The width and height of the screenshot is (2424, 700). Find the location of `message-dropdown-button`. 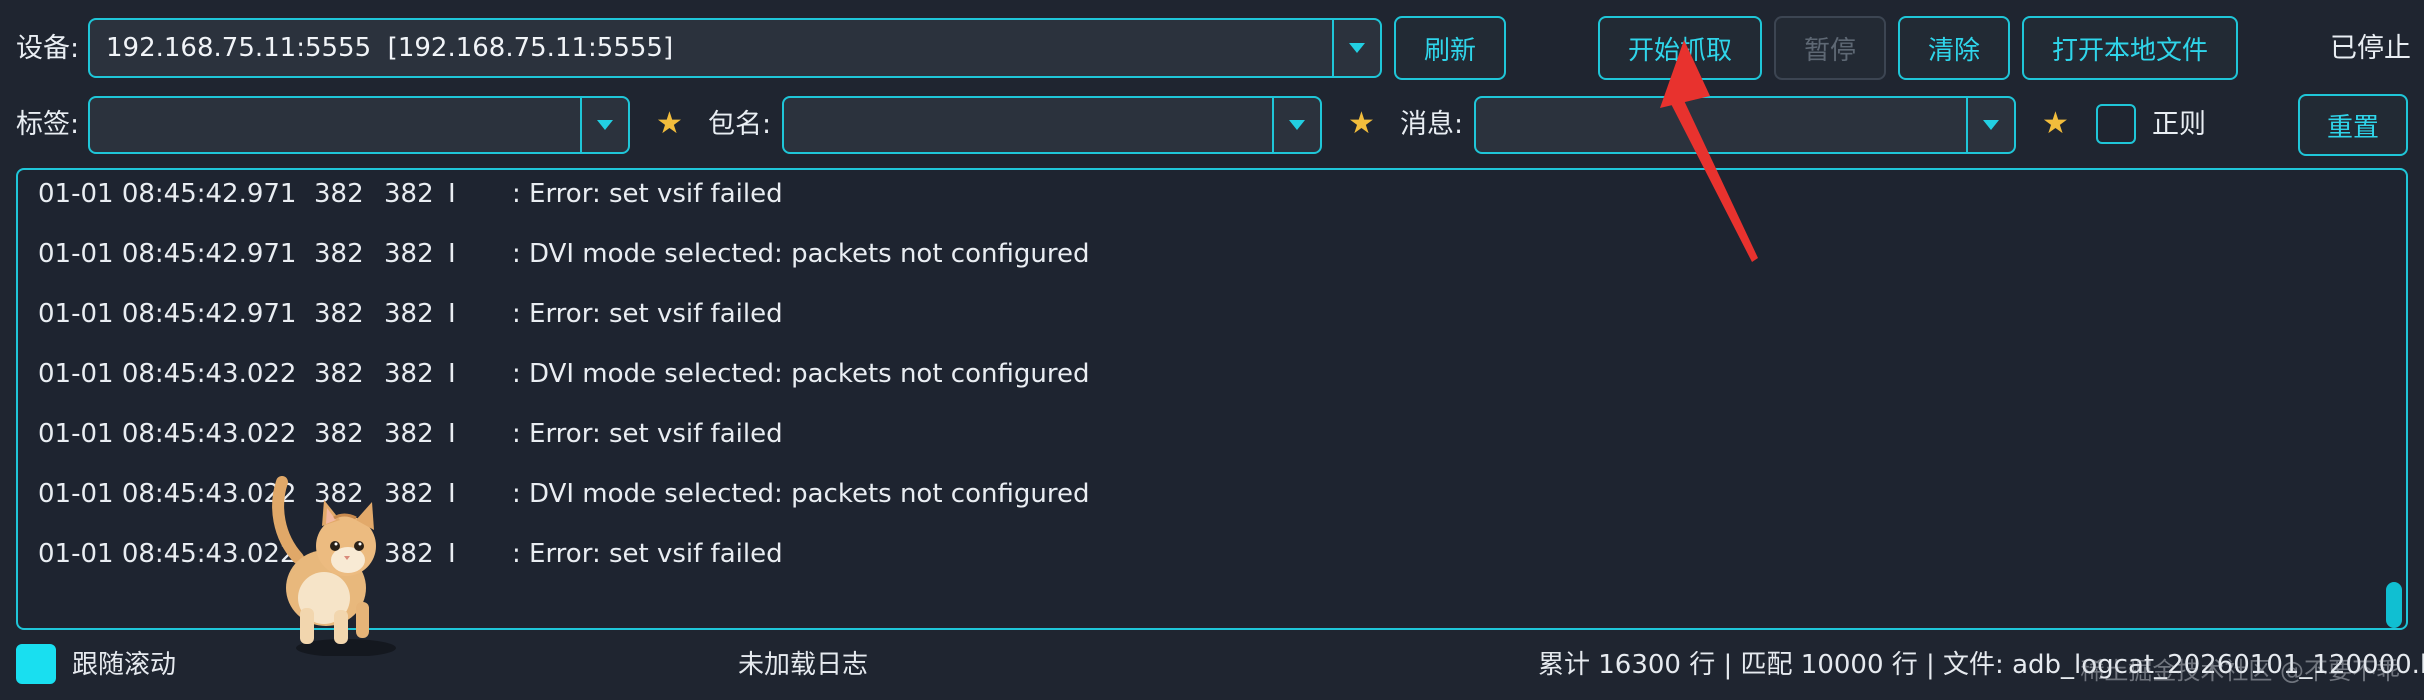

message-dropdown-button is located at coordinates (1990, 125).